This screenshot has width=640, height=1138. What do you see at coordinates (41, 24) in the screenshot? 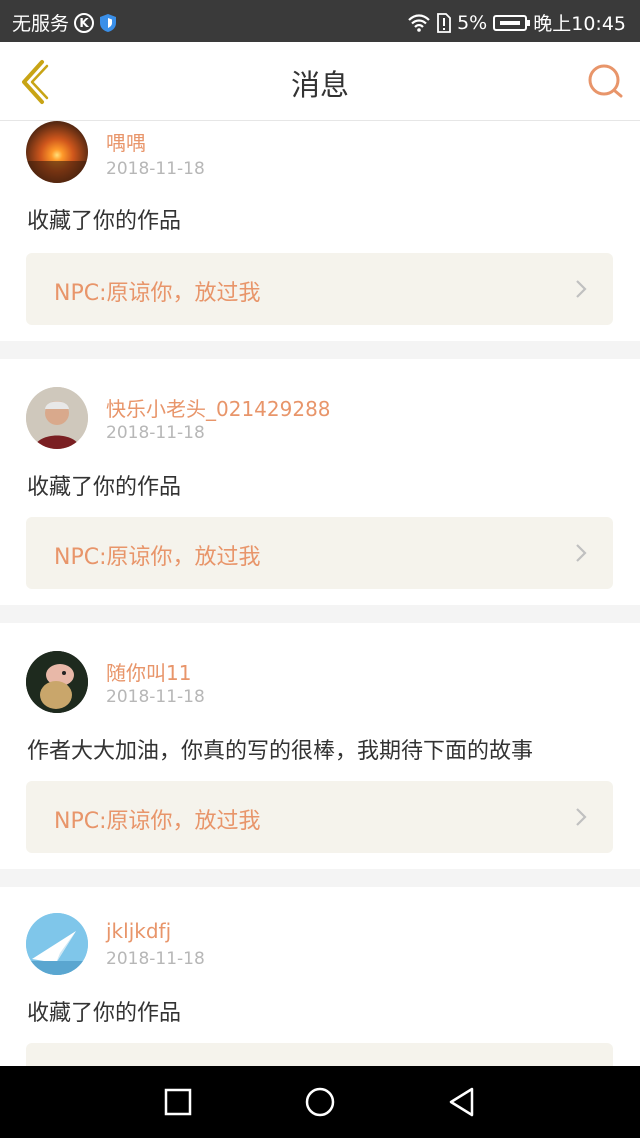
I see `carrier-label: 无服务` at bounding box center [41, 24].